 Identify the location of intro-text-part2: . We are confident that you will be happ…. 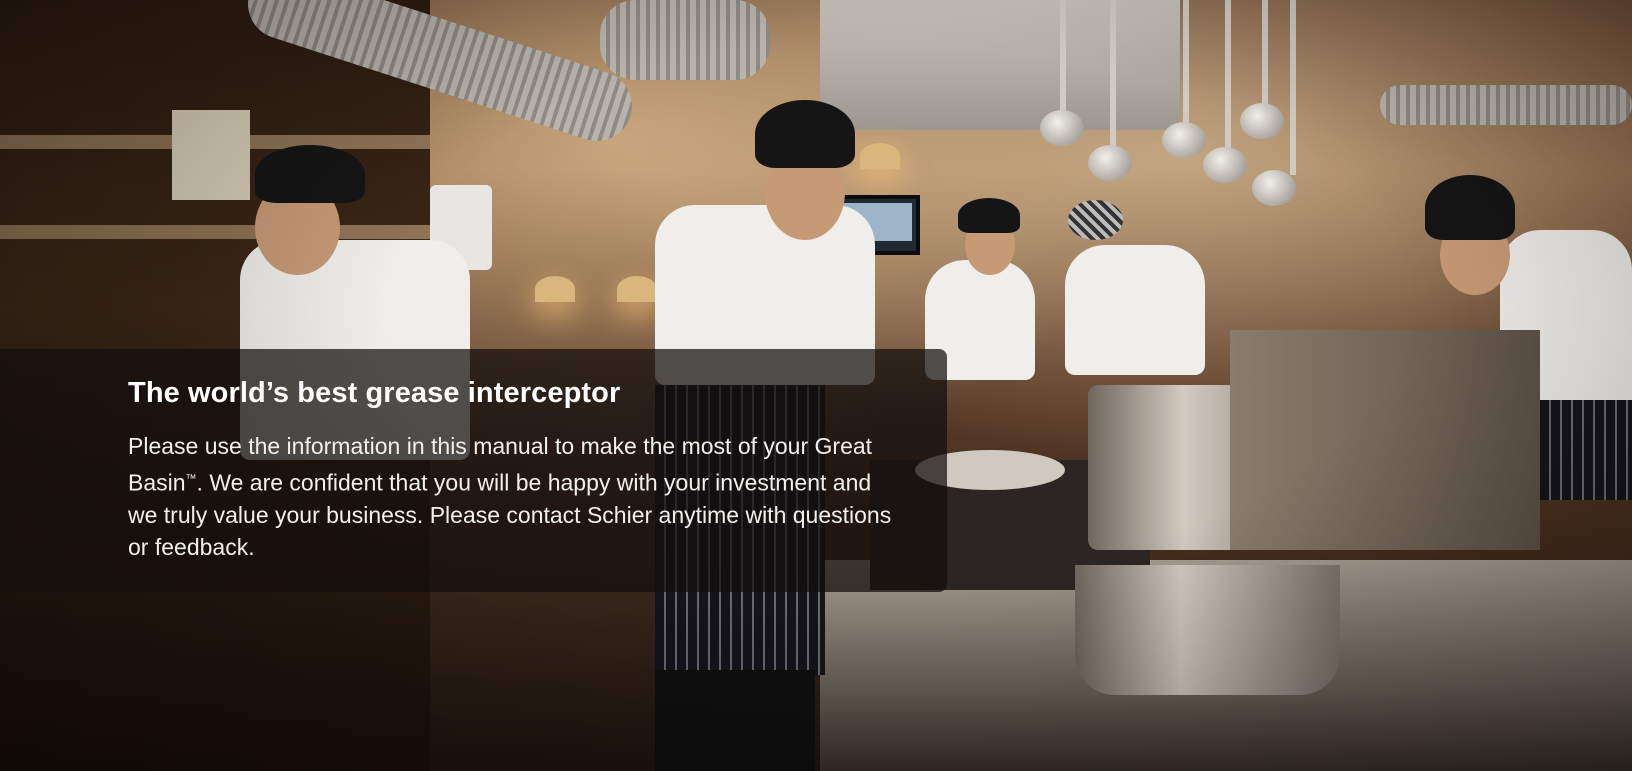
(510, 515).